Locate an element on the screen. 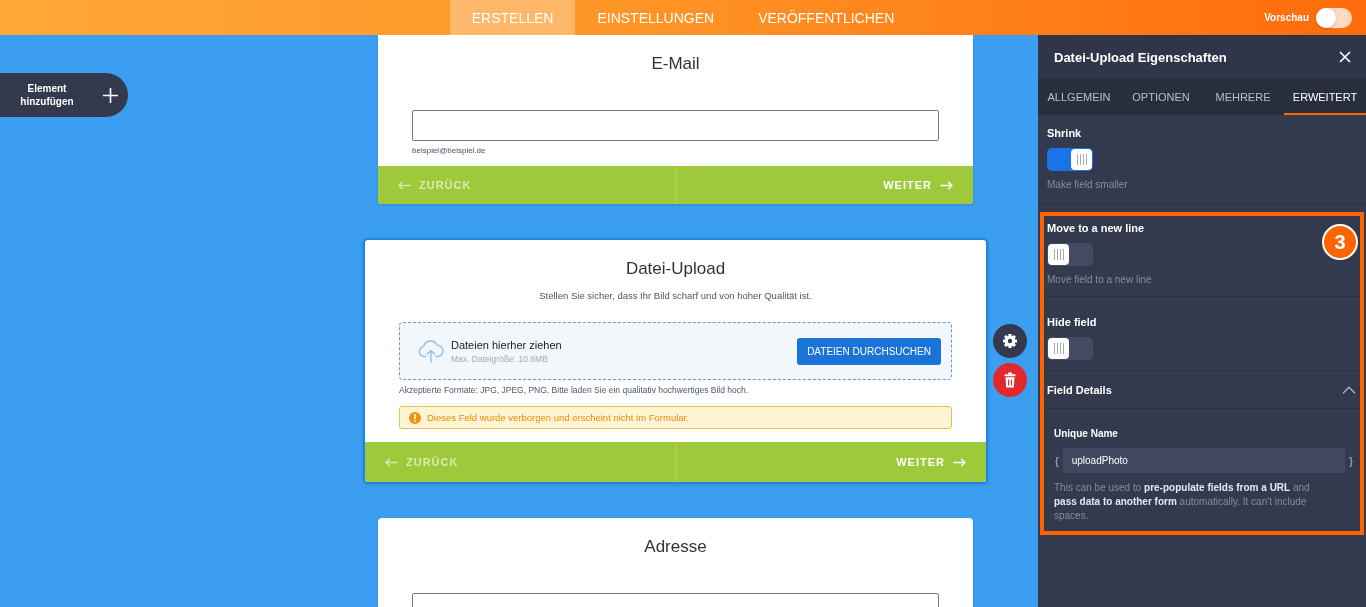  preview-label: Vorschau is located at coordinates (1286, 17).